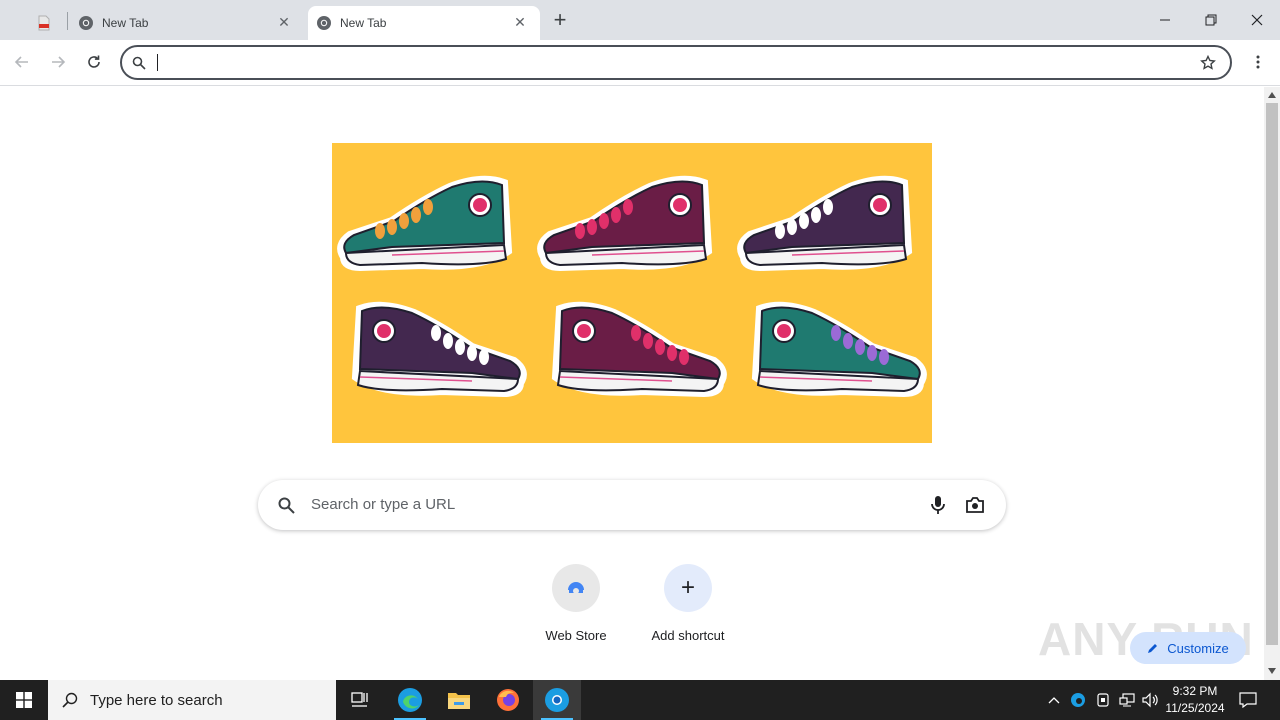 The width and height of the screenshot is (1280, 720). I want to click on taskbar-edge, so click(410, 700).